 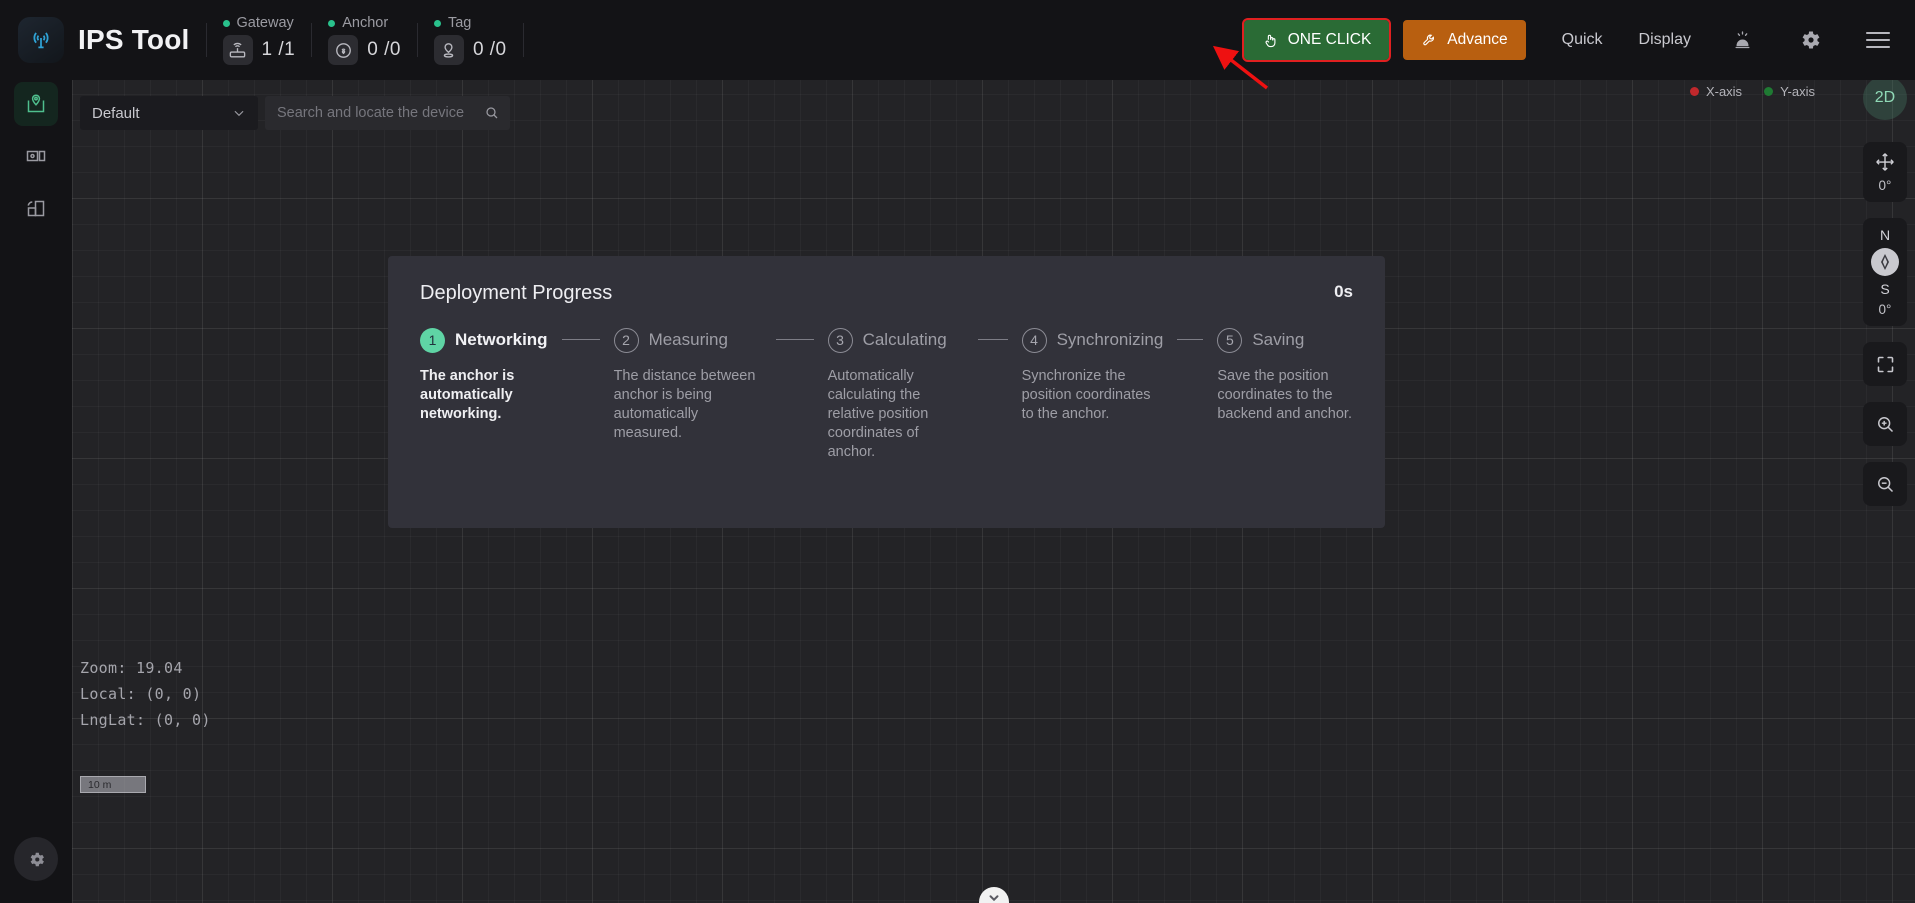 I want to click on sidebar-item-building, so click(x=36, y=208).